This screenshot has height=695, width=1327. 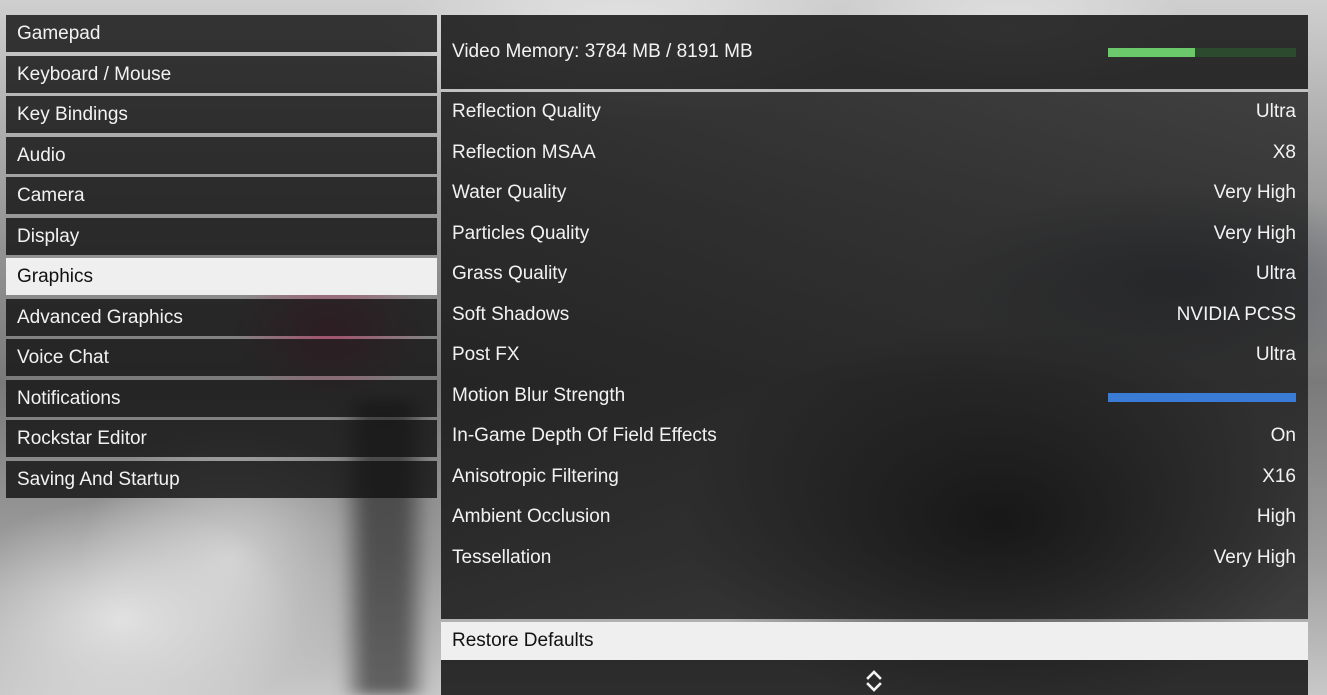 What do you see at coordinates (59, 33) in the screenshot?
I see `menu-item-label: Gamepad` at bounding box center [59, 33].